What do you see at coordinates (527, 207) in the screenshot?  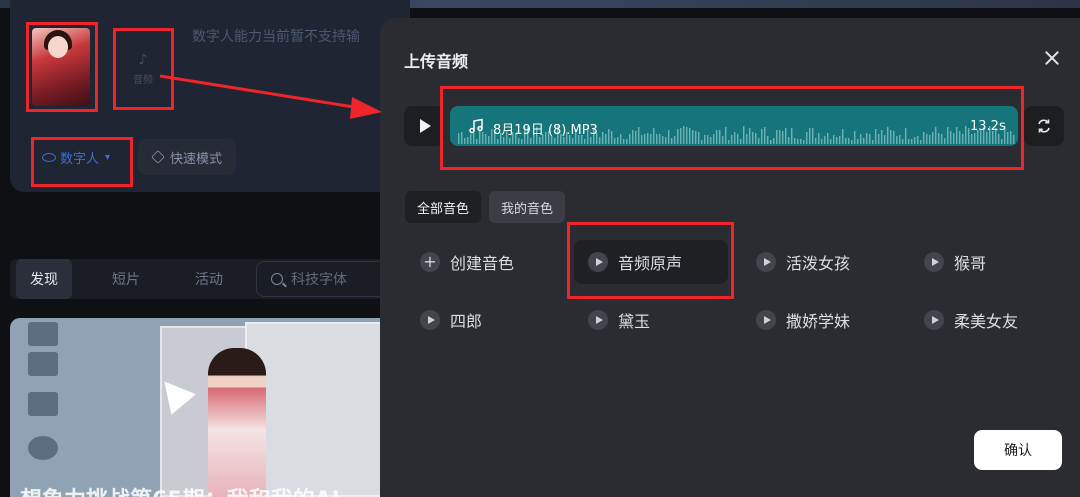 I see `tab-my-voices: 我的音色` at bounding box center [527, 207].